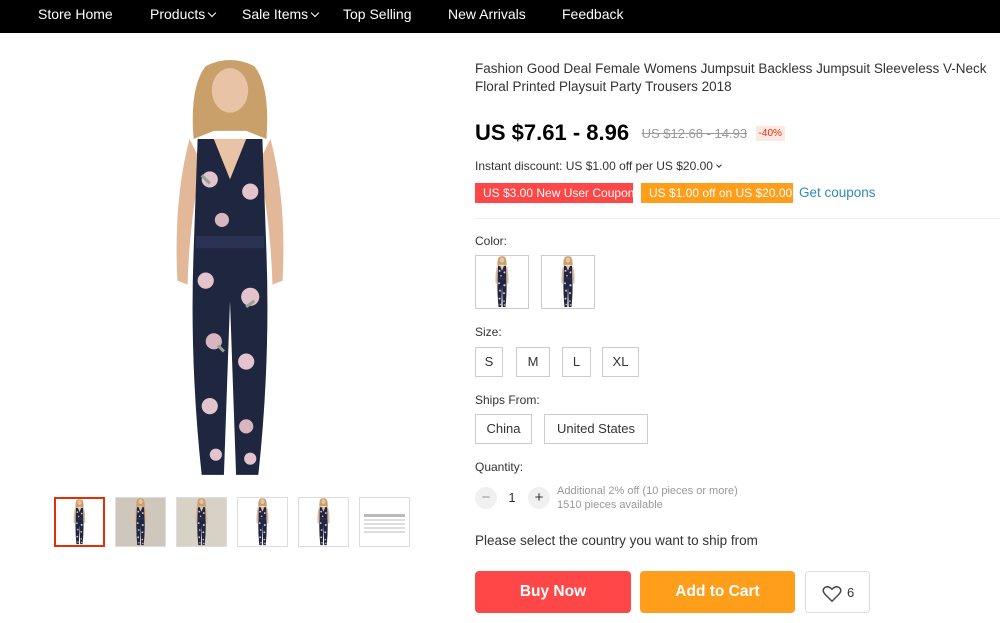 The image size is (1000, 623). What do you see at coordinates (499, 467) in the screenshot?
I see `quantity-label: Quantity:` at bounding box center [499, 467].